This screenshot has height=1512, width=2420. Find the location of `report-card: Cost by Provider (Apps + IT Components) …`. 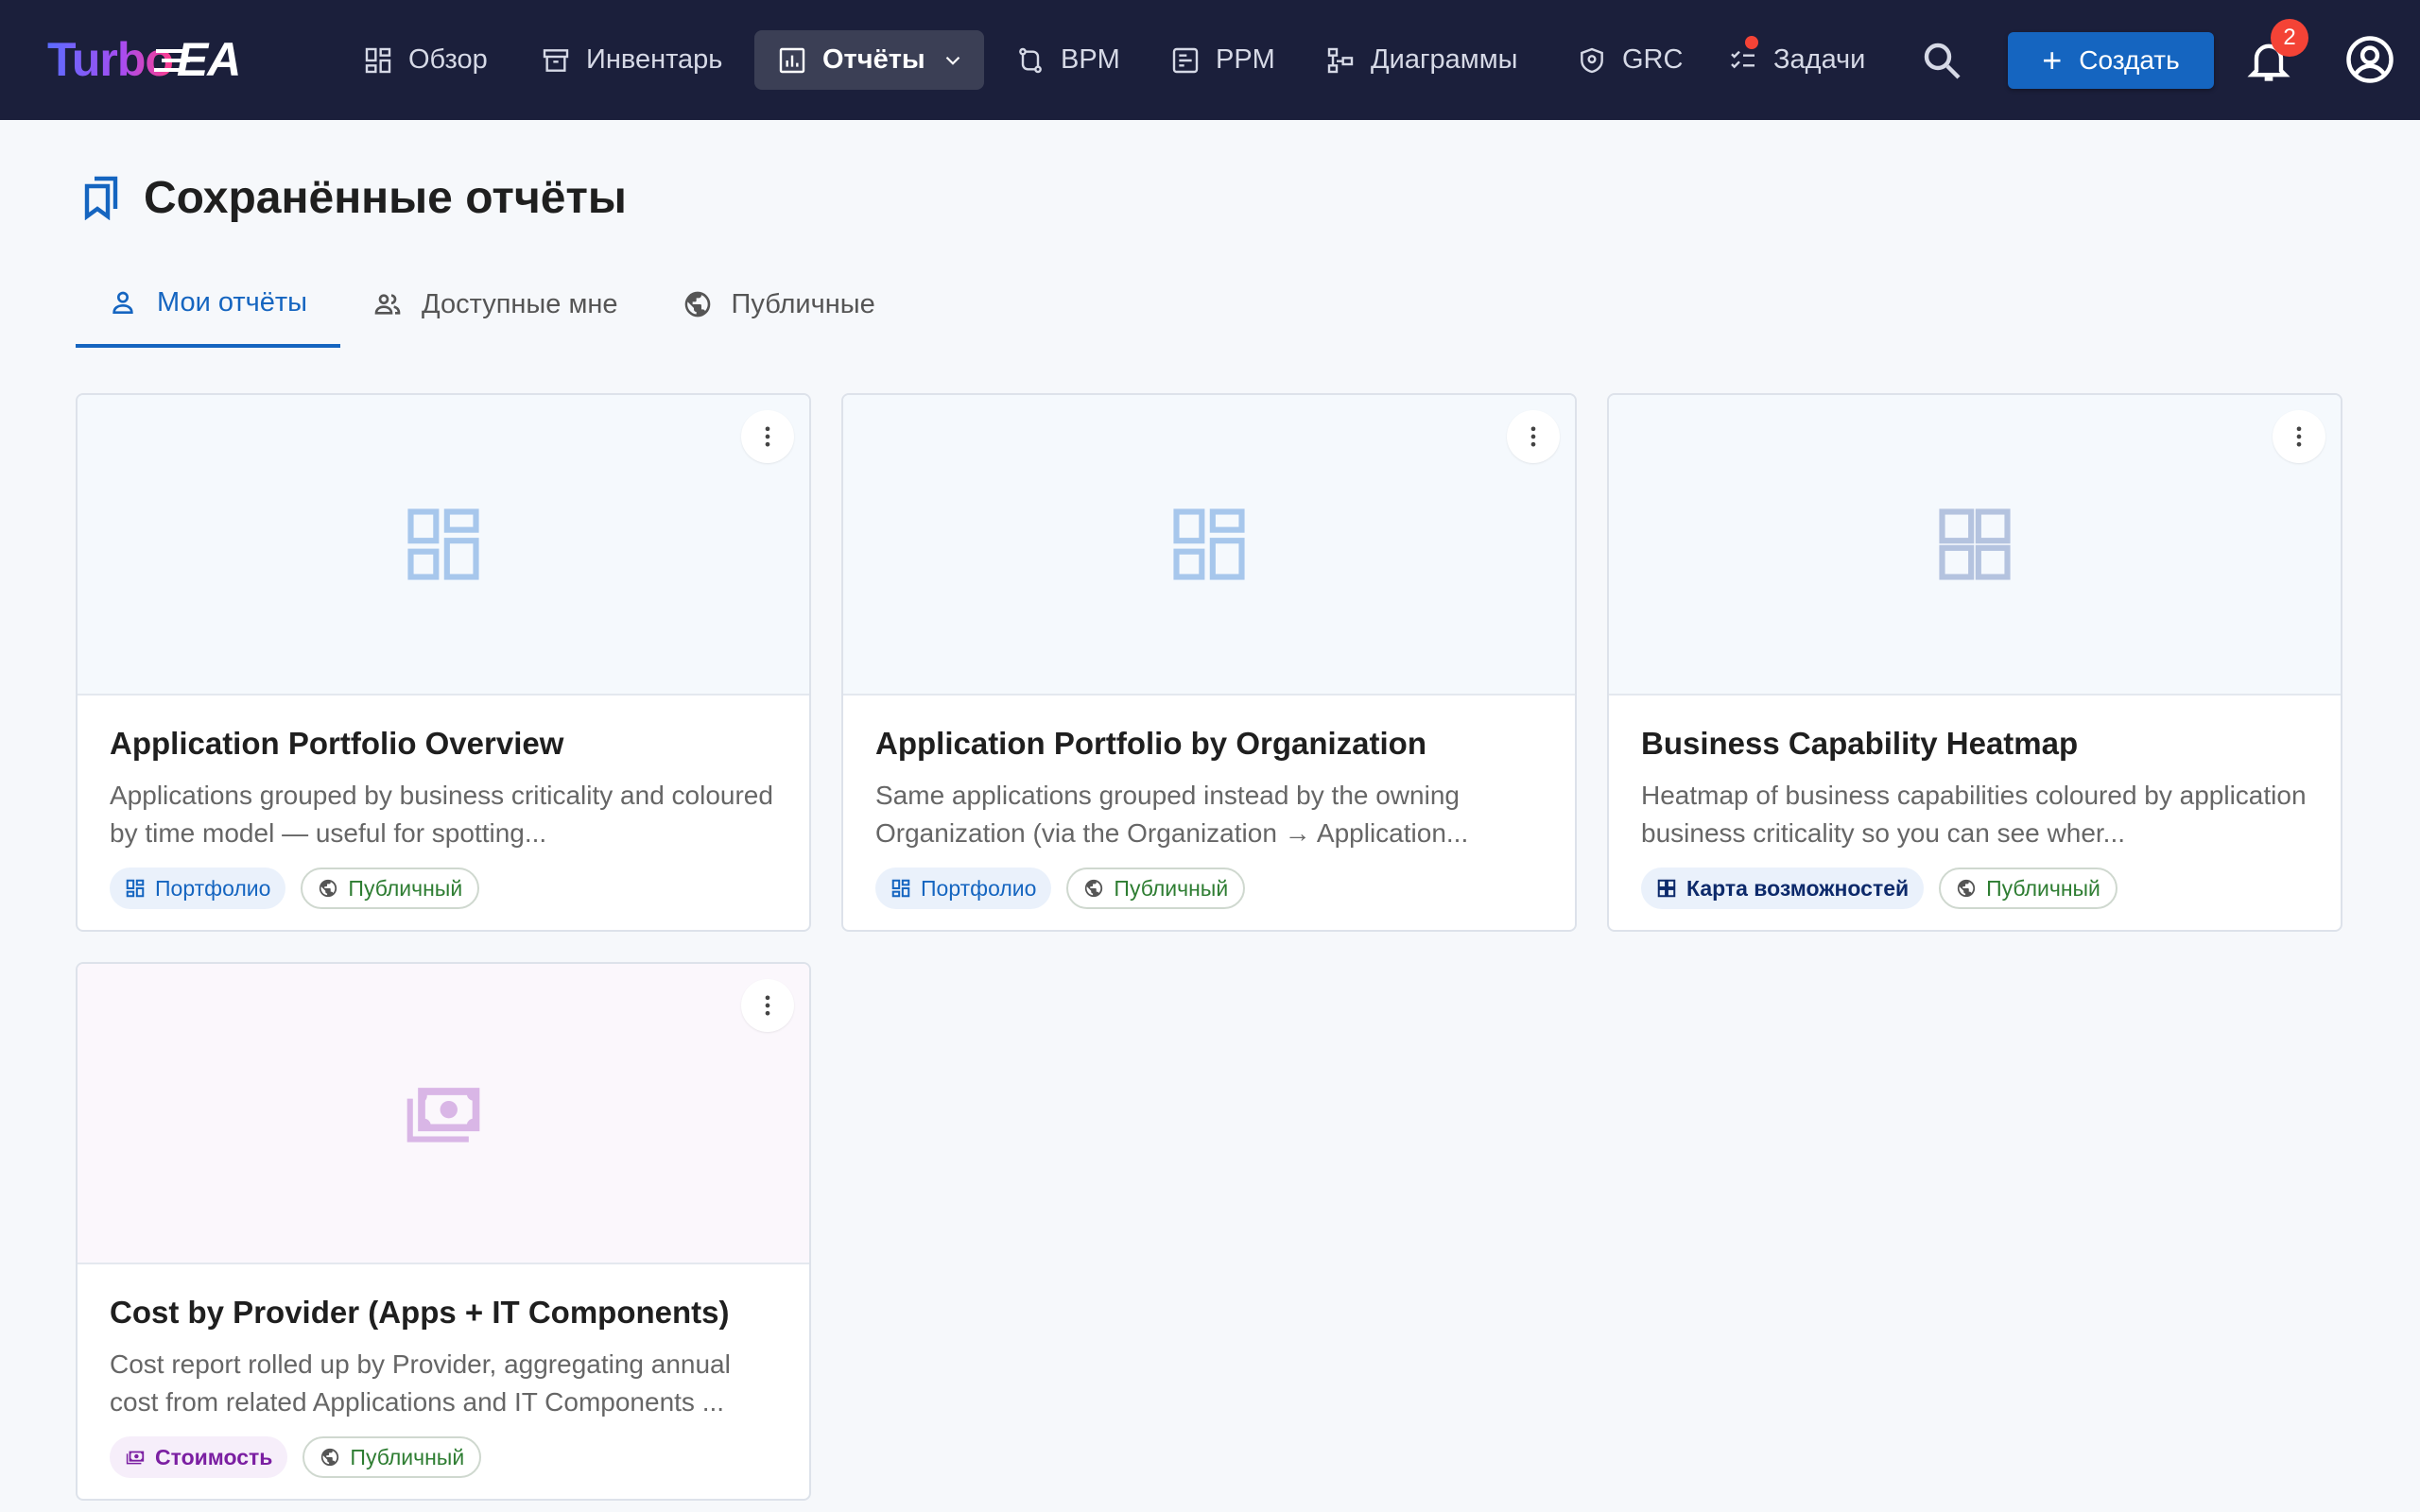

report-card: Cost by Provider (Apps + IT Components) … is located at coordinates (443, 1231).